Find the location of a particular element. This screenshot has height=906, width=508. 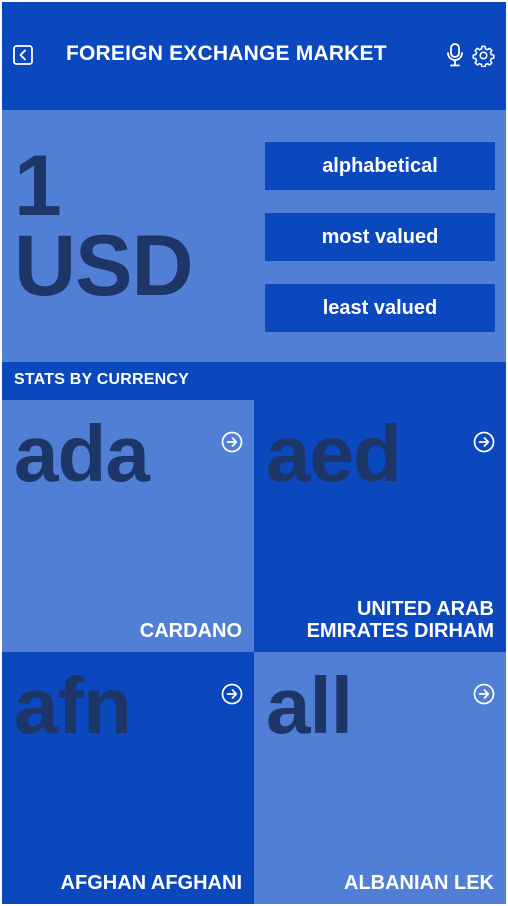

currency-name: CARDANO is located at coordinates (190, 631).